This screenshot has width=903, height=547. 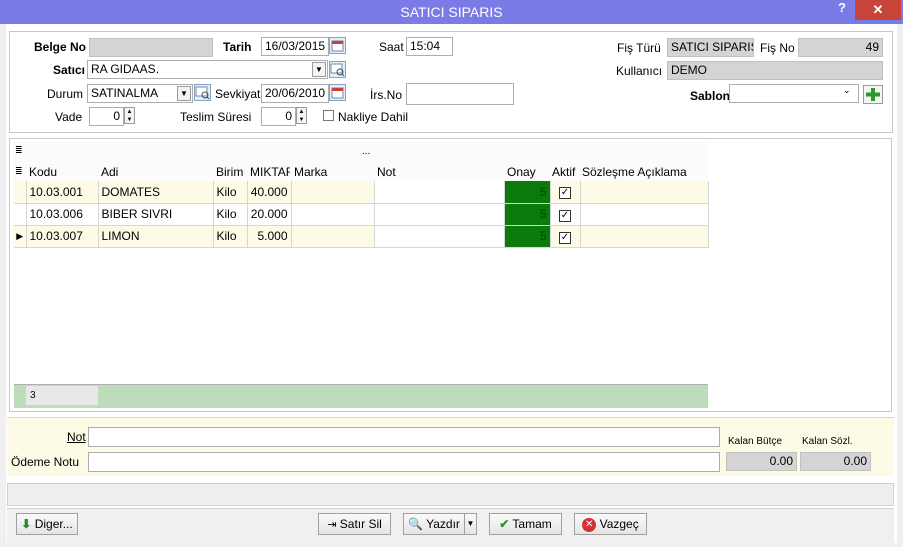 What do you see at coordinates (106, 116) in the screenshot?
I see `vade-field: 0` at bounding box center [106, 116].